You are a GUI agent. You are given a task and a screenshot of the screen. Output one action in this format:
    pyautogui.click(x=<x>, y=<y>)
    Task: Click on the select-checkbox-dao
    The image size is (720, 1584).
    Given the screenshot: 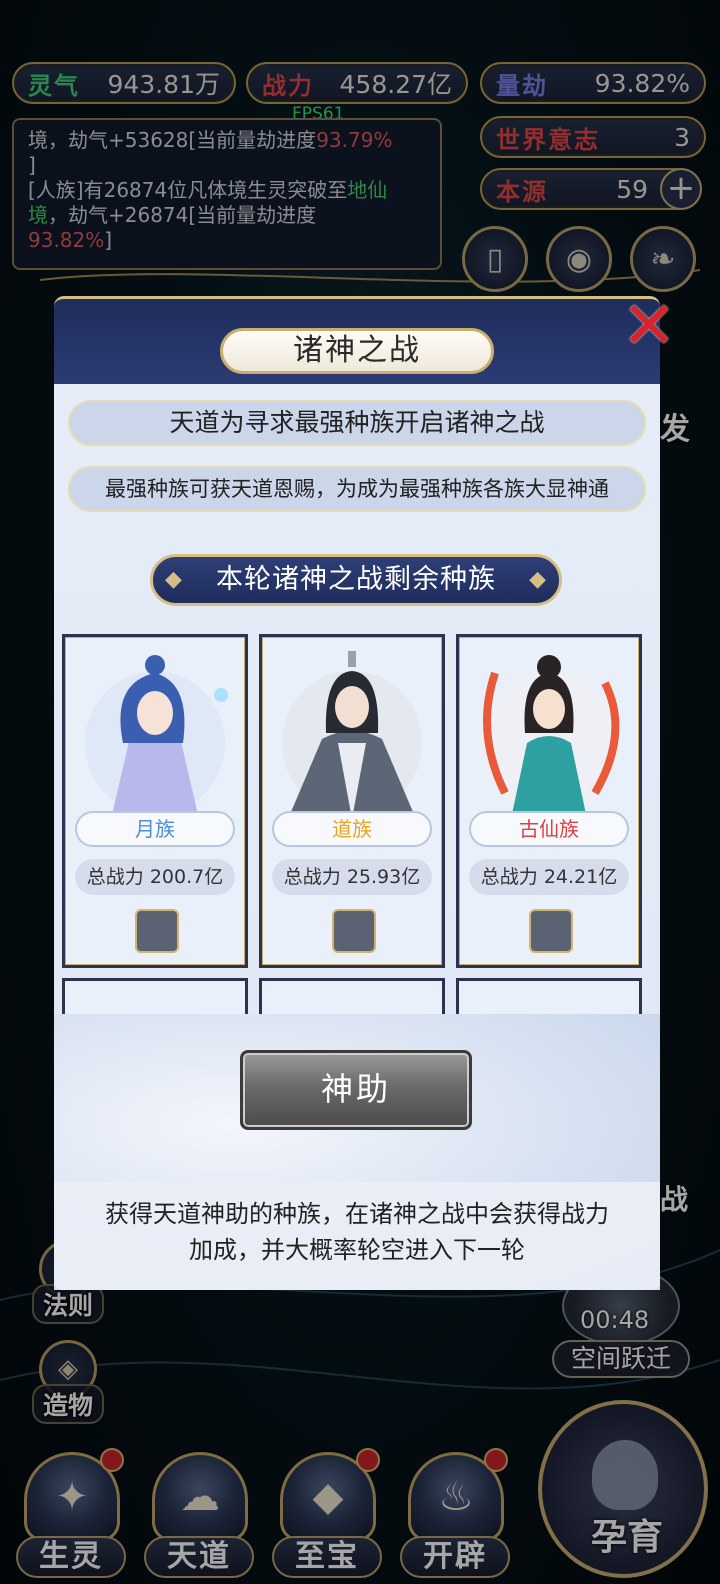 What is the action you would take?
    pyautogui.click(x=354, y=931)
    